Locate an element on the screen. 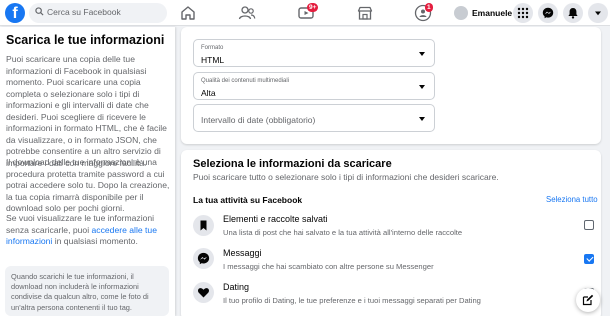 This screenshot has width=610, height=316. bookmark-icon is located at coordinates (203, 225).